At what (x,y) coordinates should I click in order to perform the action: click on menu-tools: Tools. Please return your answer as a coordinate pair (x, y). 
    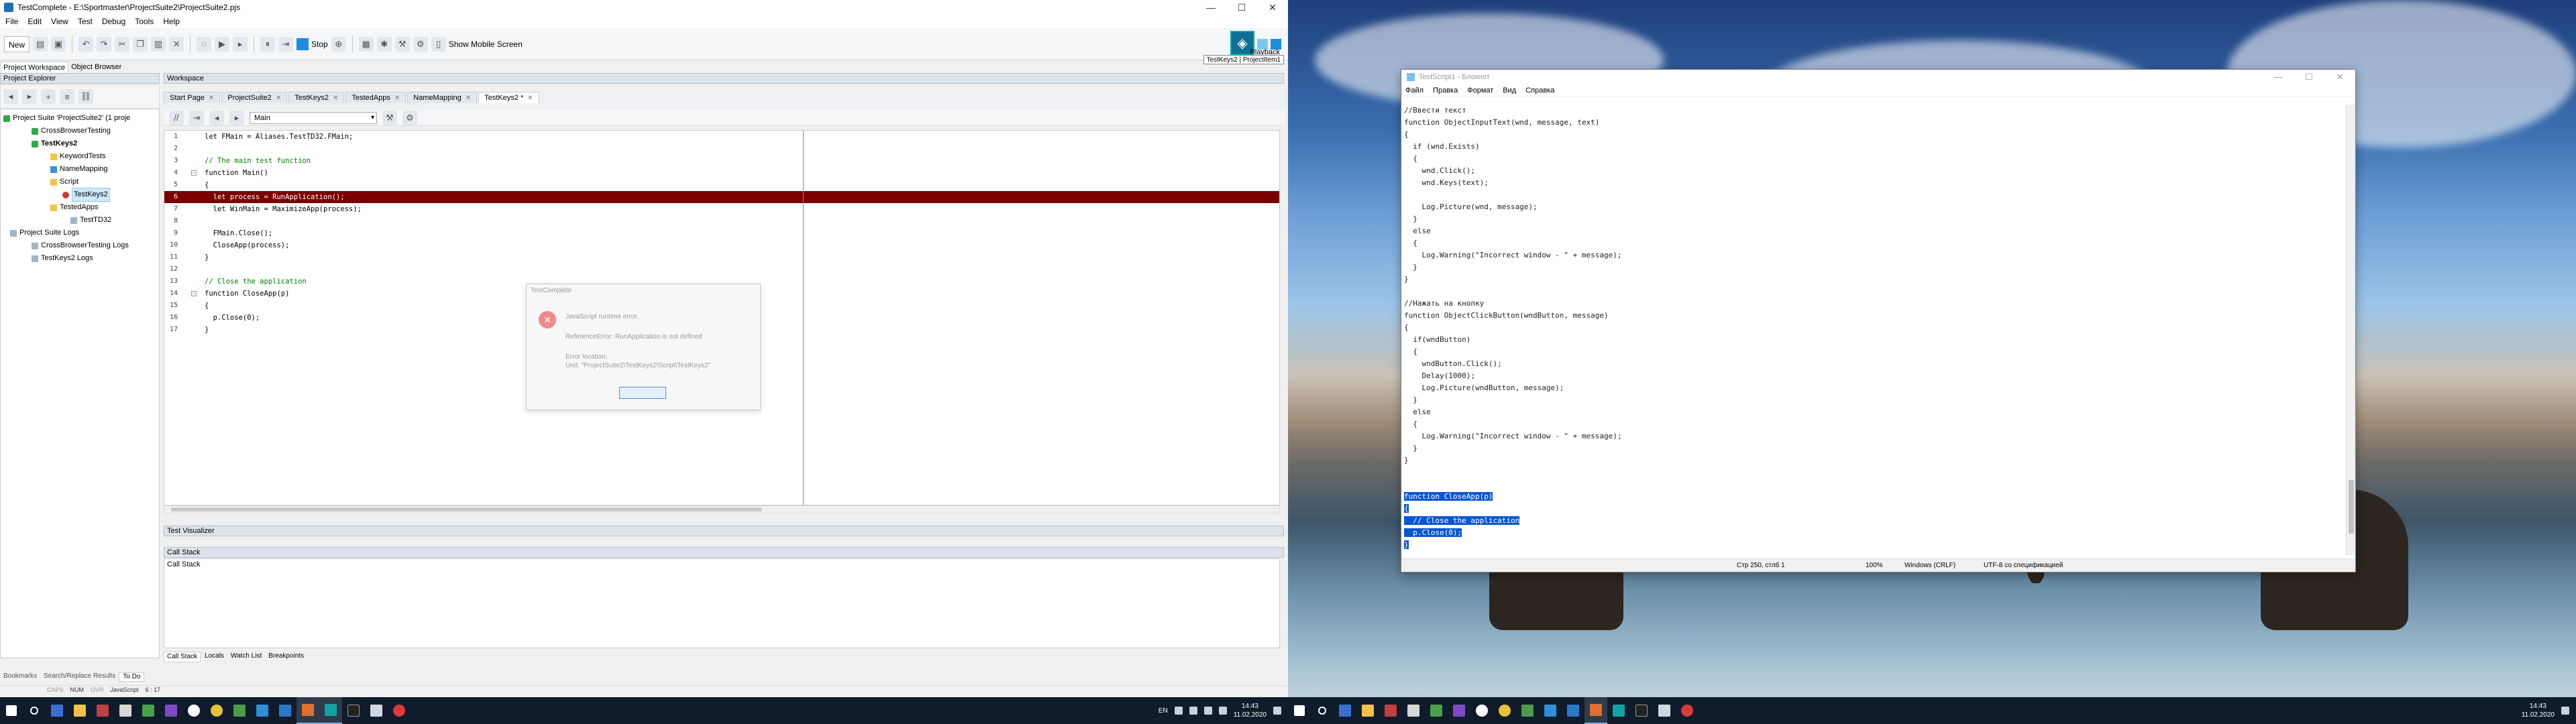
    Looking at the image, I should click on (144, 21).